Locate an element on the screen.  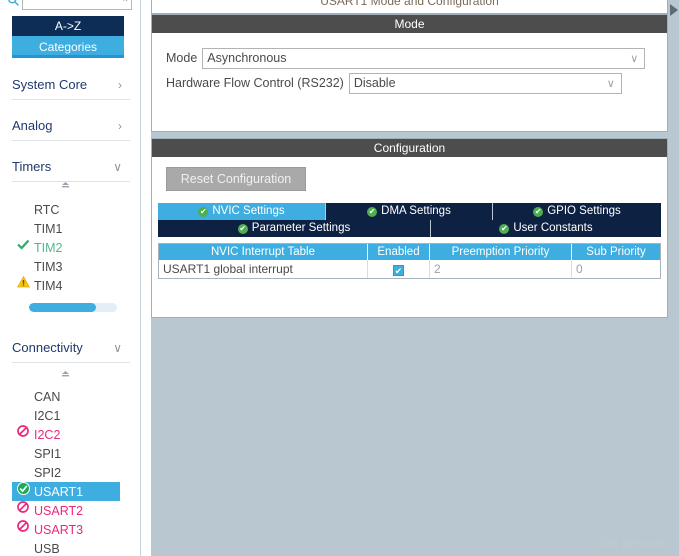
sidebar-item-label: USB is located at coordinates (47, 548).